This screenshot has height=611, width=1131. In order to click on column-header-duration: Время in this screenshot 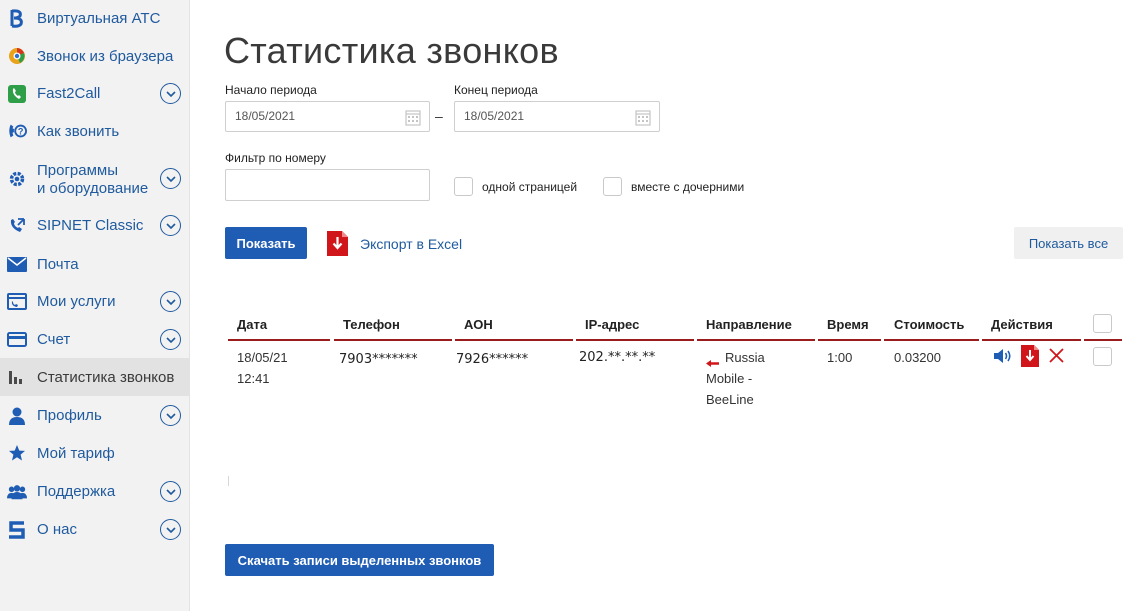, I will do `click(848, 324)`.